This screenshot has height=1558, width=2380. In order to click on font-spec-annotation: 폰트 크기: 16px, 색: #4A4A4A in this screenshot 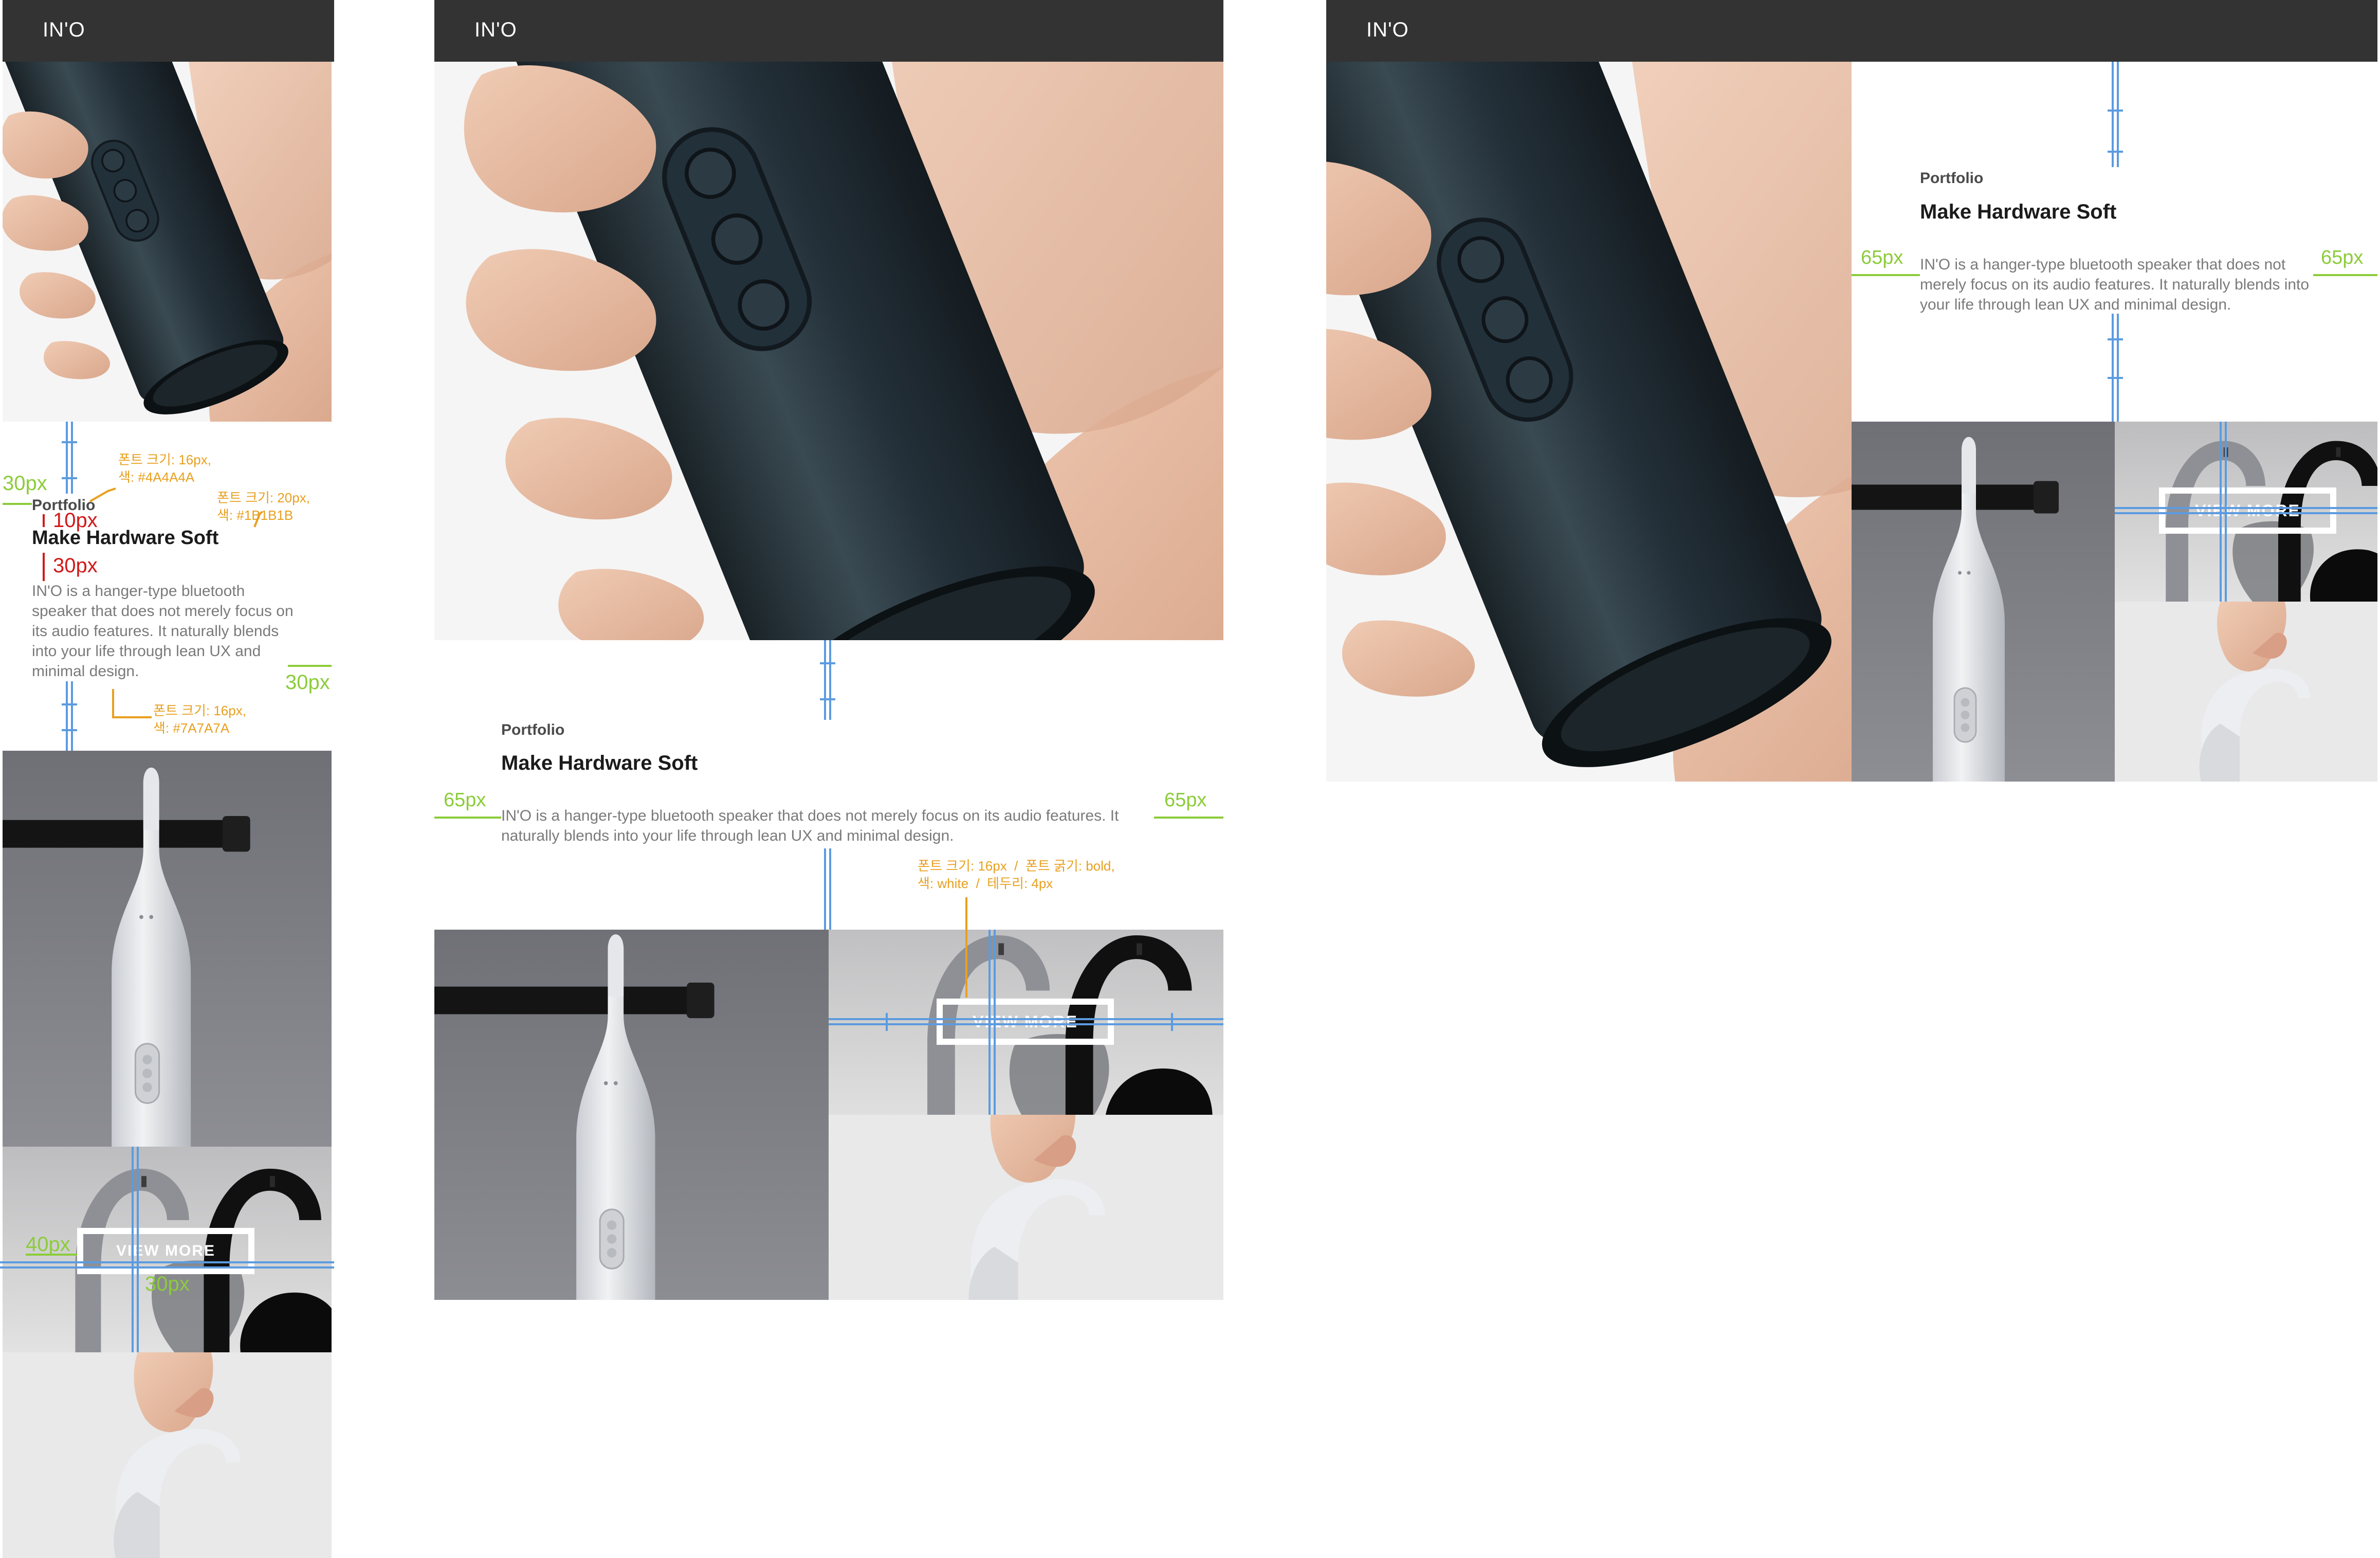, I will do `click(164, 468)`.